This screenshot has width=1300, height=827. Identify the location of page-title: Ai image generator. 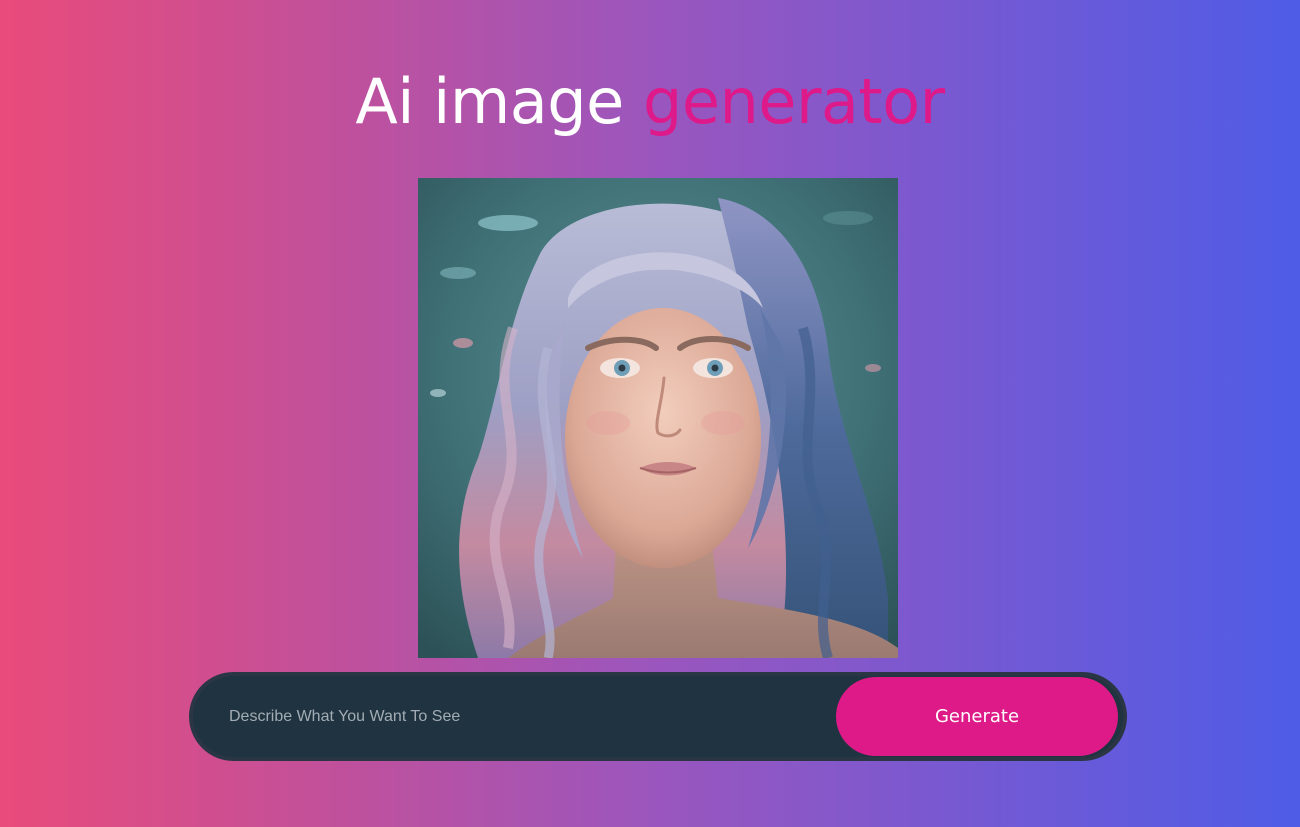
(650, 102).